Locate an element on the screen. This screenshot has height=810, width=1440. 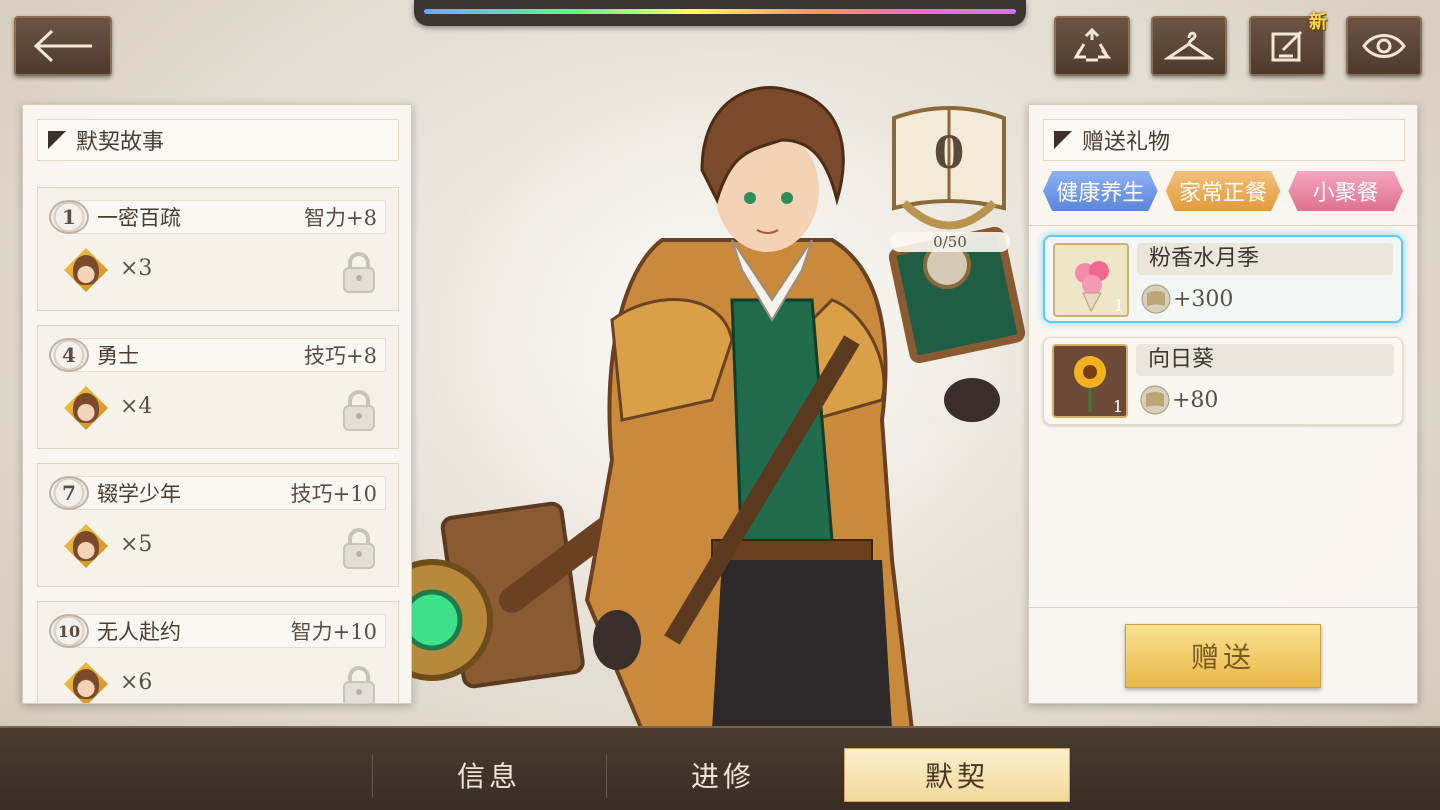
story-reward: 智力+8 is located at coordinates (340, 218).